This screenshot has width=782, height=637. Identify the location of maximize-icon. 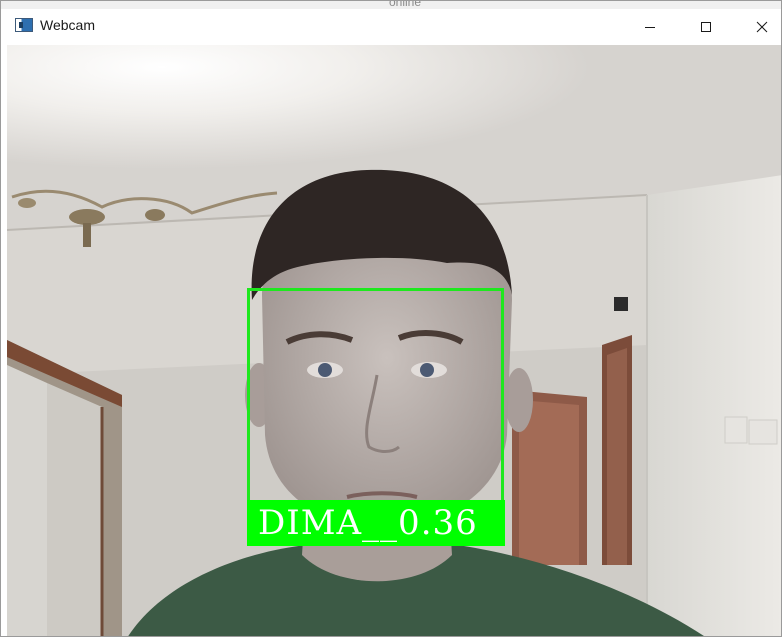
(706, 27).